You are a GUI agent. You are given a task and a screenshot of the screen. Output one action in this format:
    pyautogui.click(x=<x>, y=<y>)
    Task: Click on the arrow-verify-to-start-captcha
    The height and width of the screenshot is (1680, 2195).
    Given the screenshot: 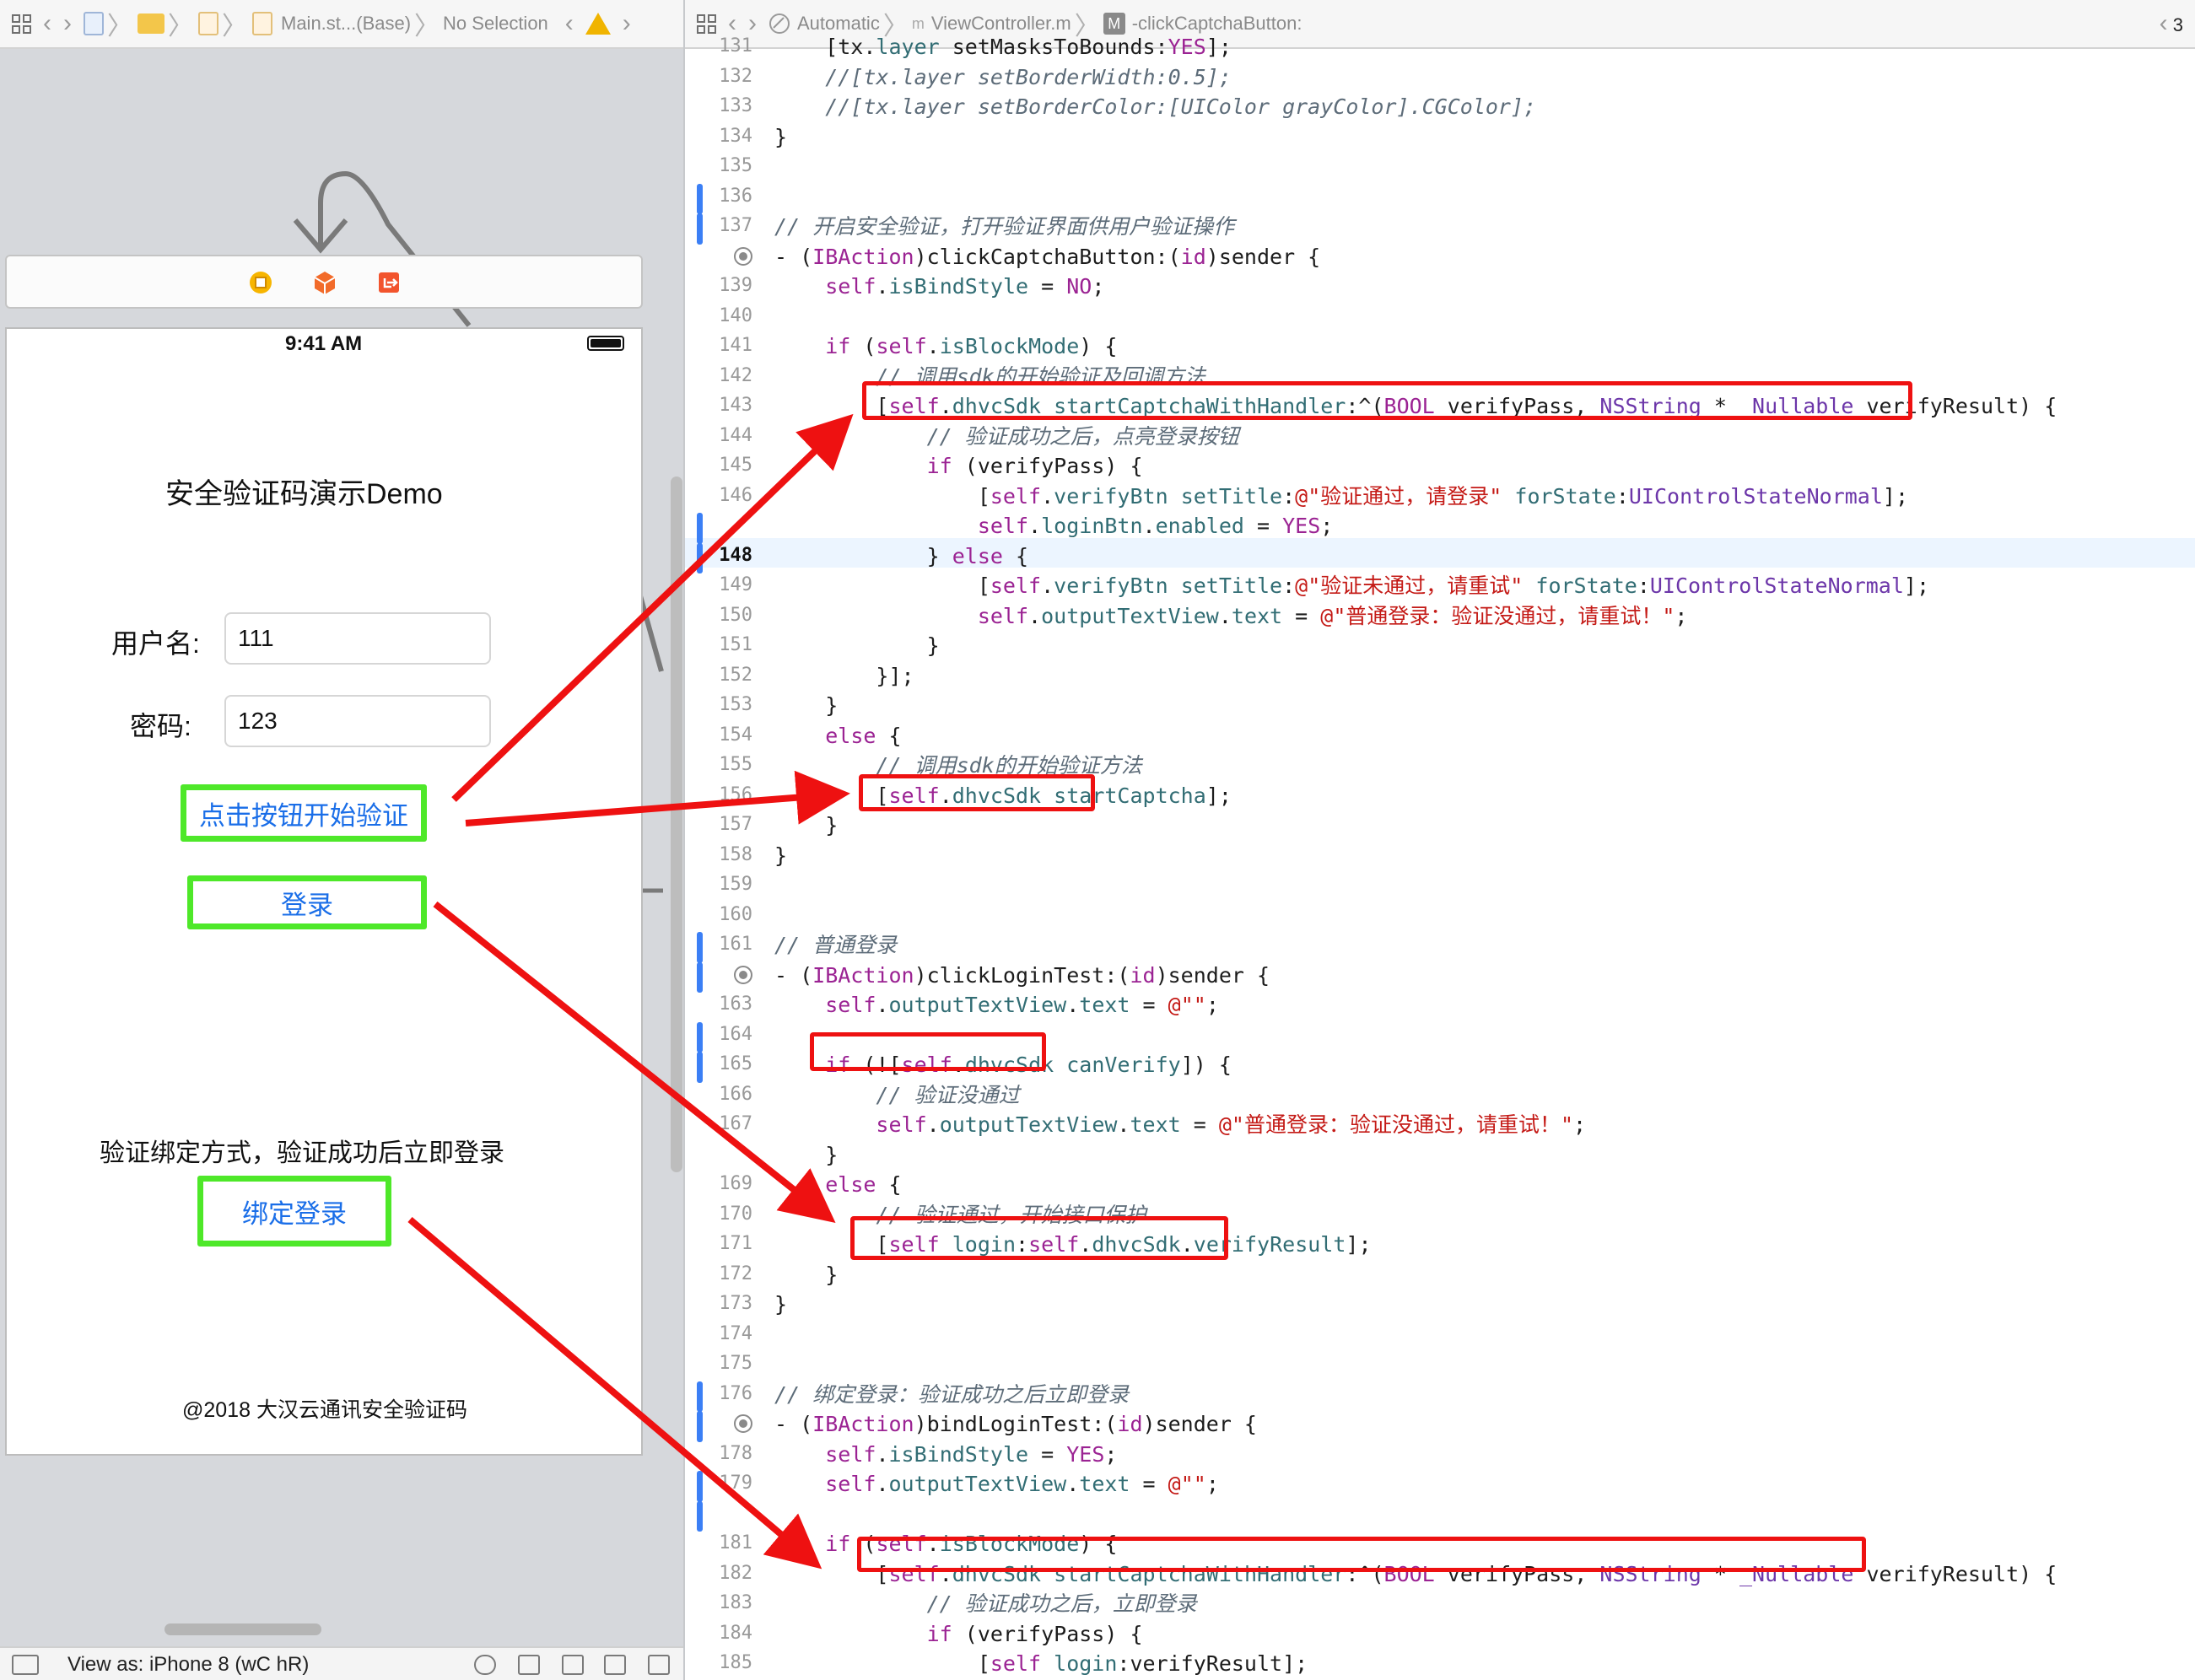 What is the action you would take?
    pyautogui.click(x=657, y=799)
    